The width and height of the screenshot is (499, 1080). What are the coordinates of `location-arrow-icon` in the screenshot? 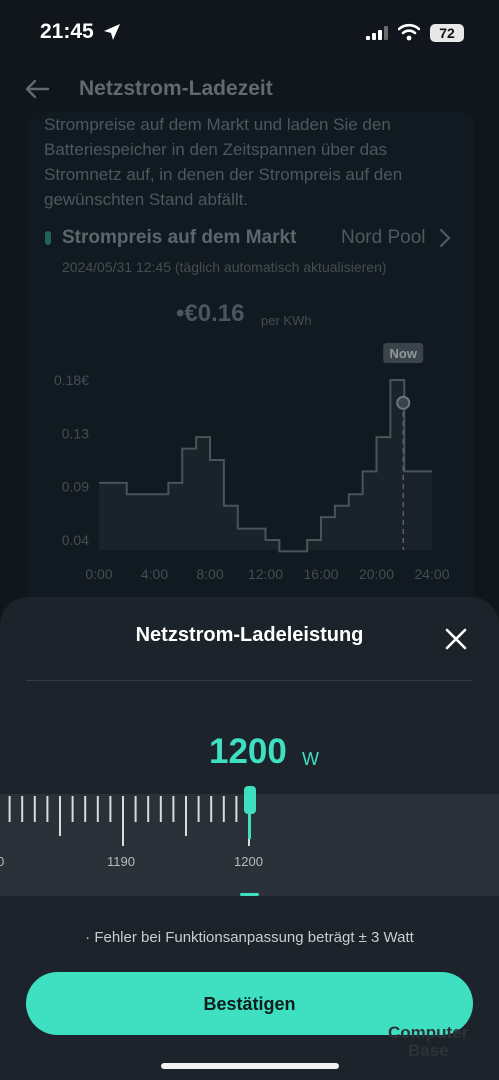 It's located at (112, 32).